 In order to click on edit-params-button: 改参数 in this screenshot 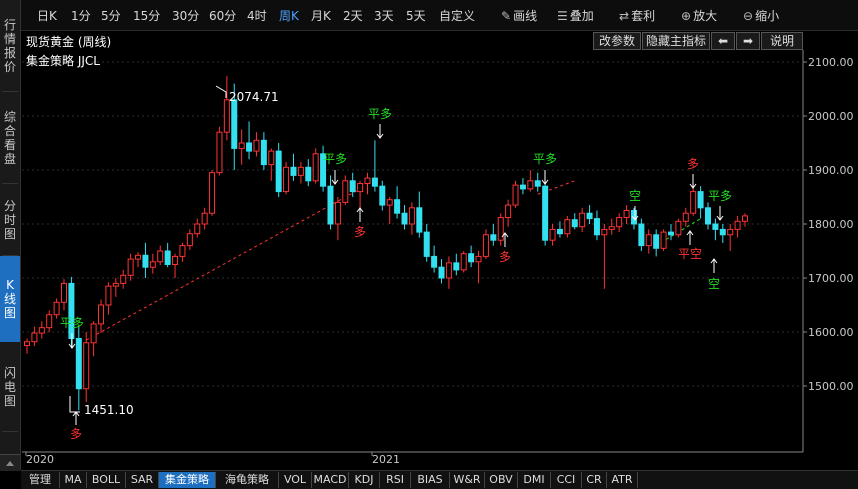, I will do `click(617, 41)`.